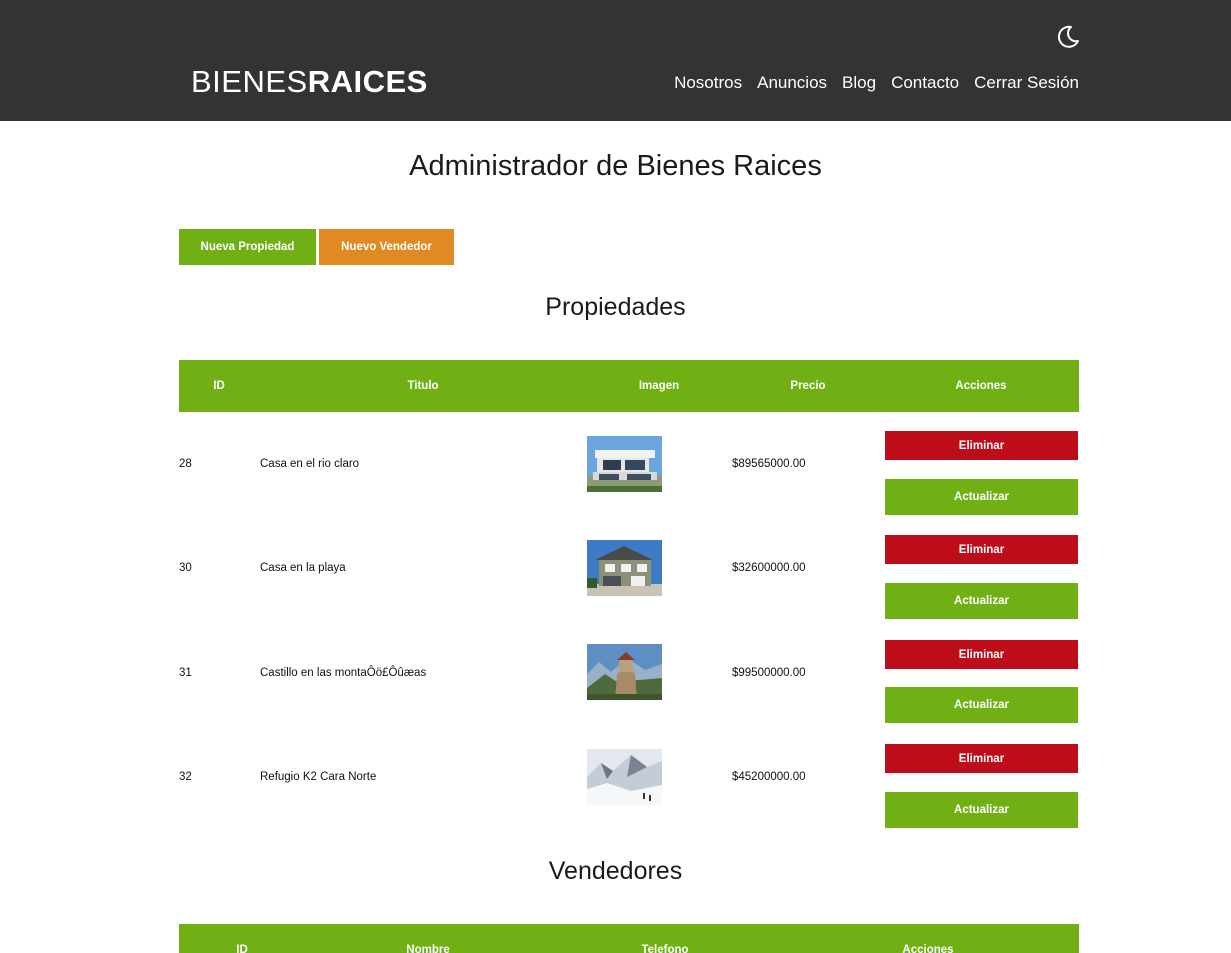 This screenshot has width=1231, height=953. Describe the element at coordinates (769, 464) in the screenshot. I see `property-price: $89565000.00` at that location.